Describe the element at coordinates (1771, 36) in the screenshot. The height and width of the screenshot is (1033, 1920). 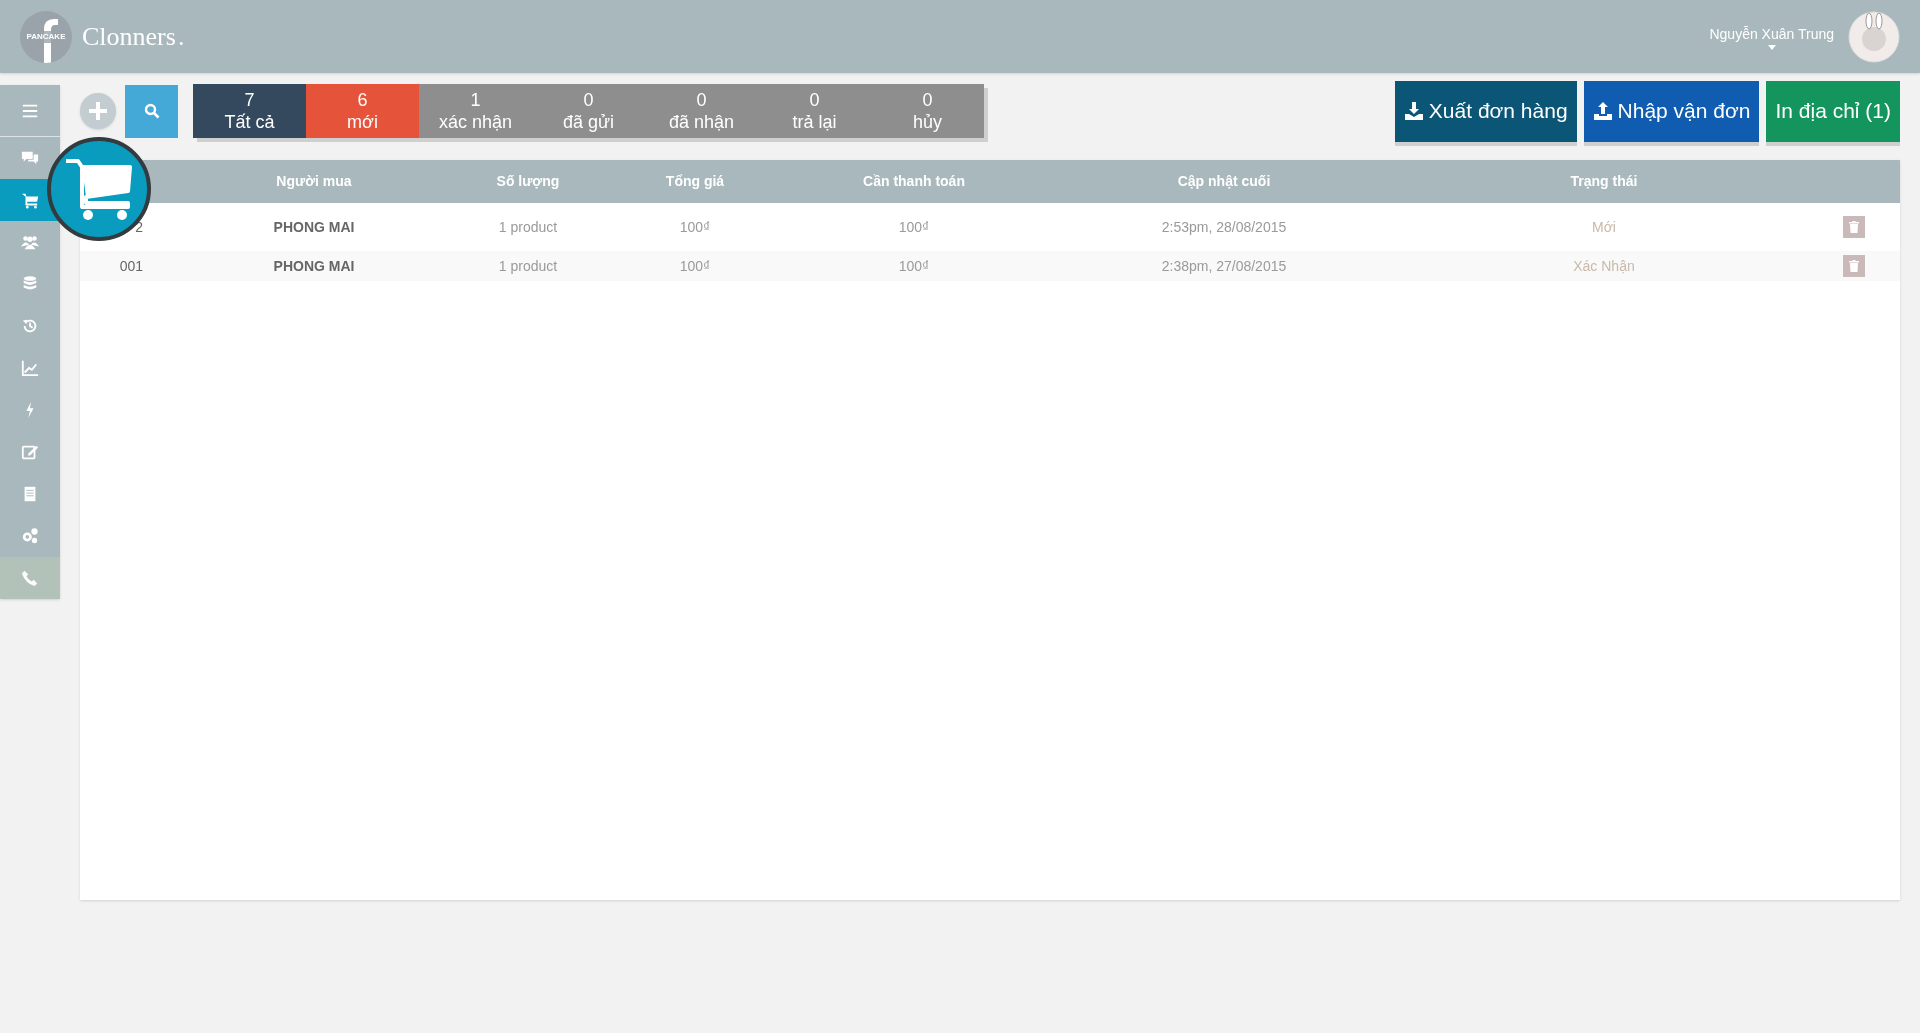
I see `user-menu: Nguyễn Xuân Trung` at that location.